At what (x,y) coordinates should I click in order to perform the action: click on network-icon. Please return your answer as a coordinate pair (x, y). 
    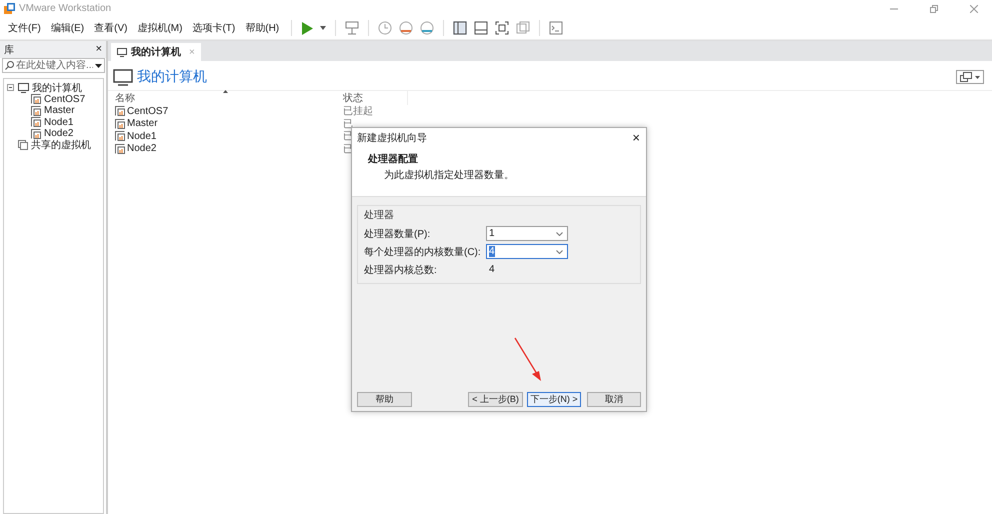
    Looking at the image, I should click on (352, 28).